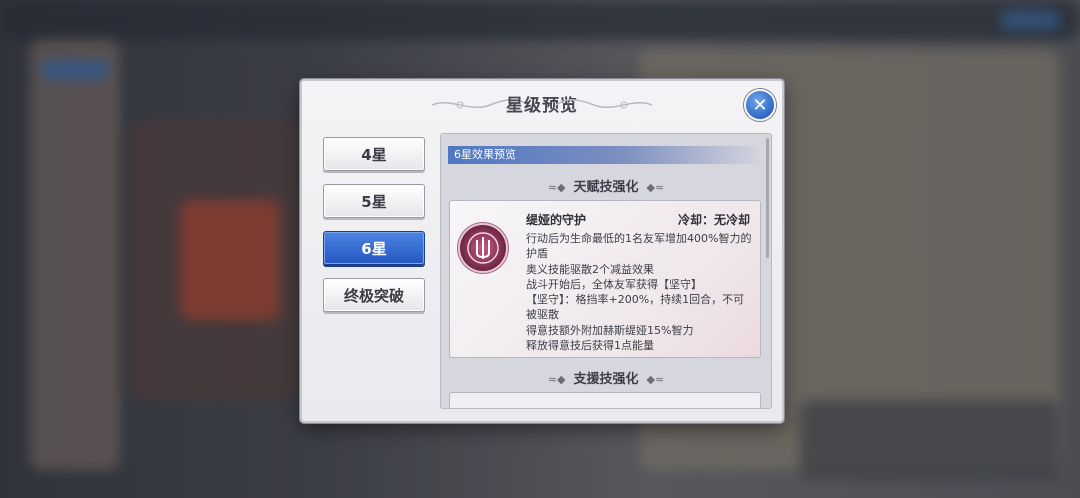 Image resolution: width=1080 pixels, height=498 pixels. Describe the element at coordinates (374, 201) in the screenshot. I see `tab-5-star: 5星` at that location.